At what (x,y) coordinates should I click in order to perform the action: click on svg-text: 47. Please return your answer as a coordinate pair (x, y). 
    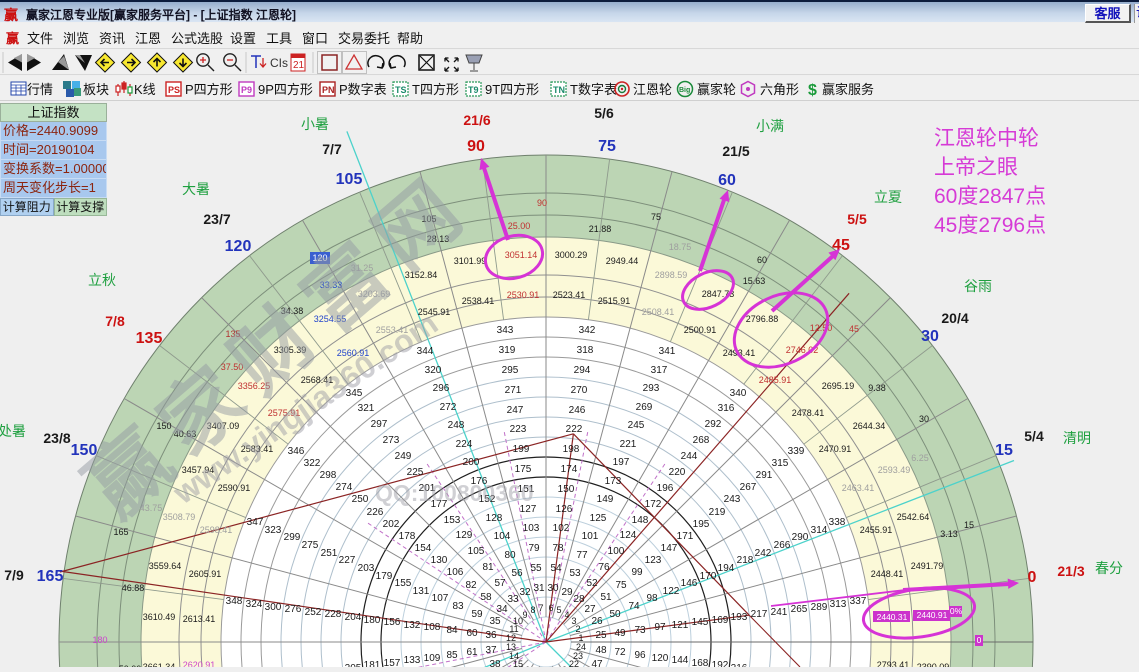
    Looking at the image, I should click on (597, 663).